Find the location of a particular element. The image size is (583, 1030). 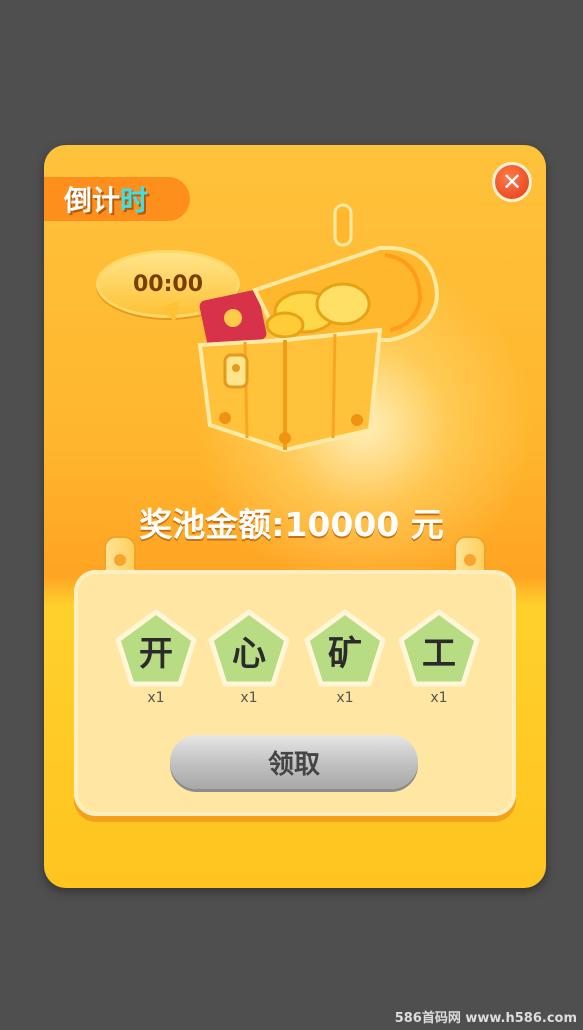

prize-pool: 奖池金额:10000 元 is located at coordinates (291, 522).